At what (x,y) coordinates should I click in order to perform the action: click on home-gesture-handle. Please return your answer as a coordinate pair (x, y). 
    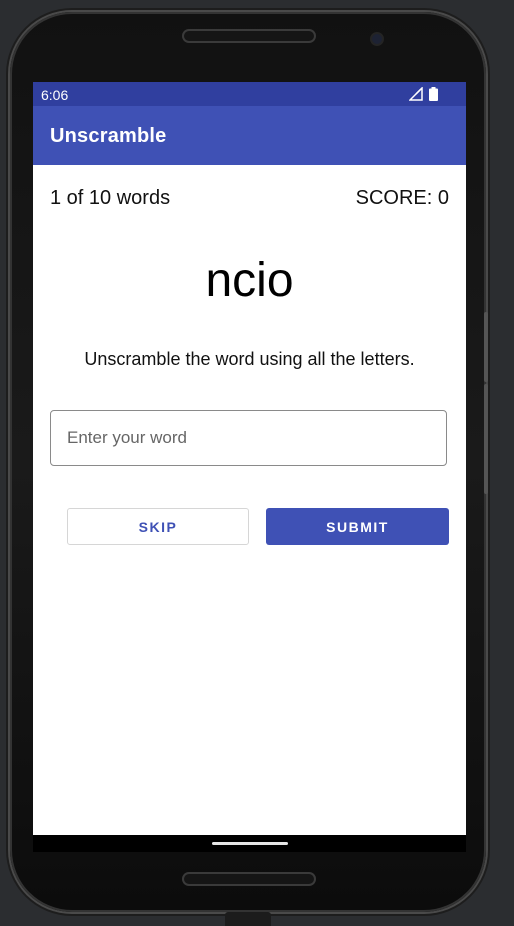
    Looking at the image, I should click on (250, 843).